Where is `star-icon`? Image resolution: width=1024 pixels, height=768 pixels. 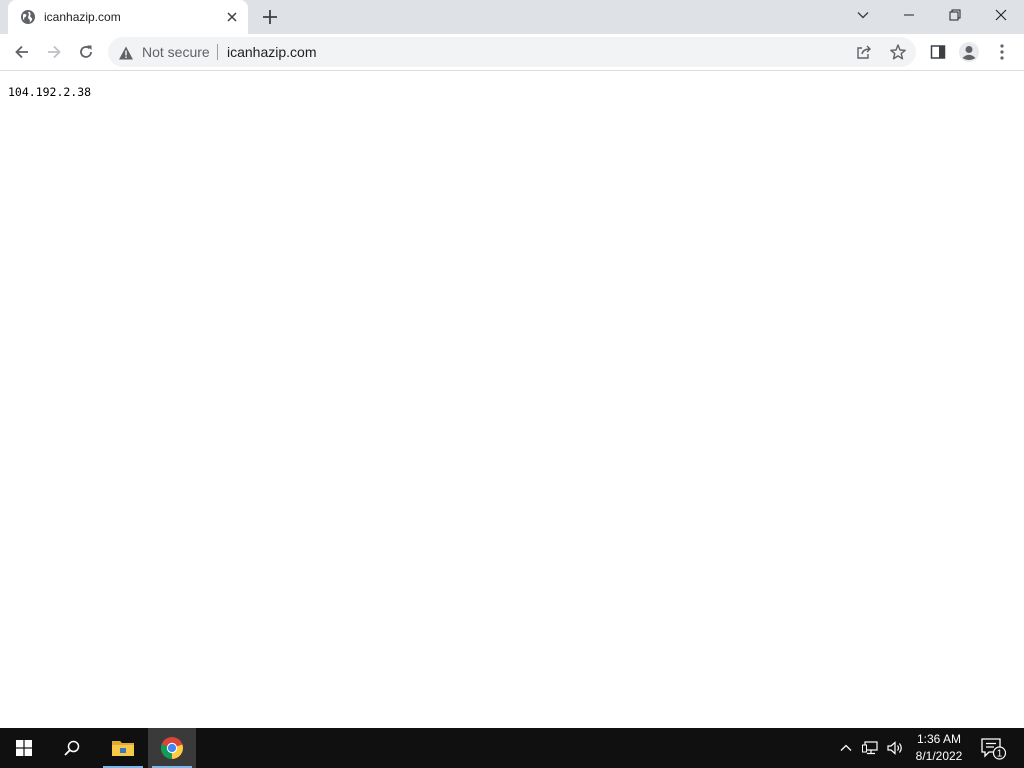
star-icon is located at coordinates (898, 52).